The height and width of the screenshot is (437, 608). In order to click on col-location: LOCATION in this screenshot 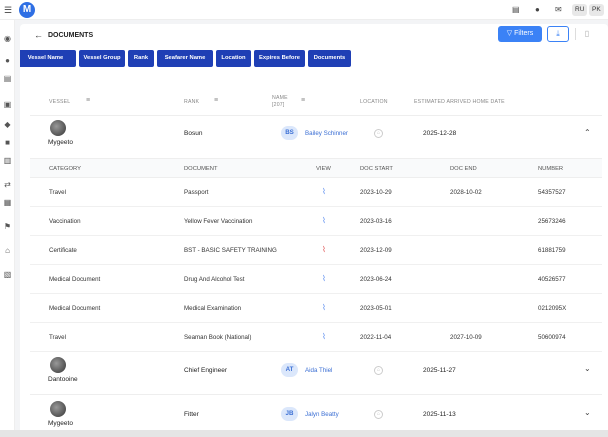, I will do `click(374, 102)`.